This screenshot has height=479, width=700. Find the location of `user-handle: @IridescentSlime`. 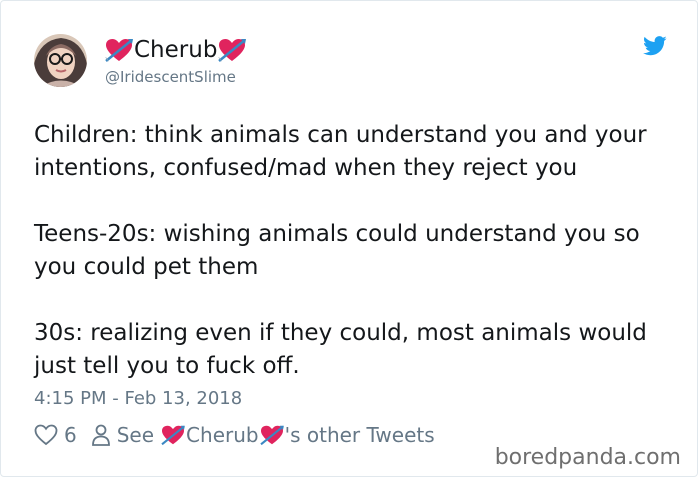

user-handle: @IridescentSlime is located at coordinates (170, 77).